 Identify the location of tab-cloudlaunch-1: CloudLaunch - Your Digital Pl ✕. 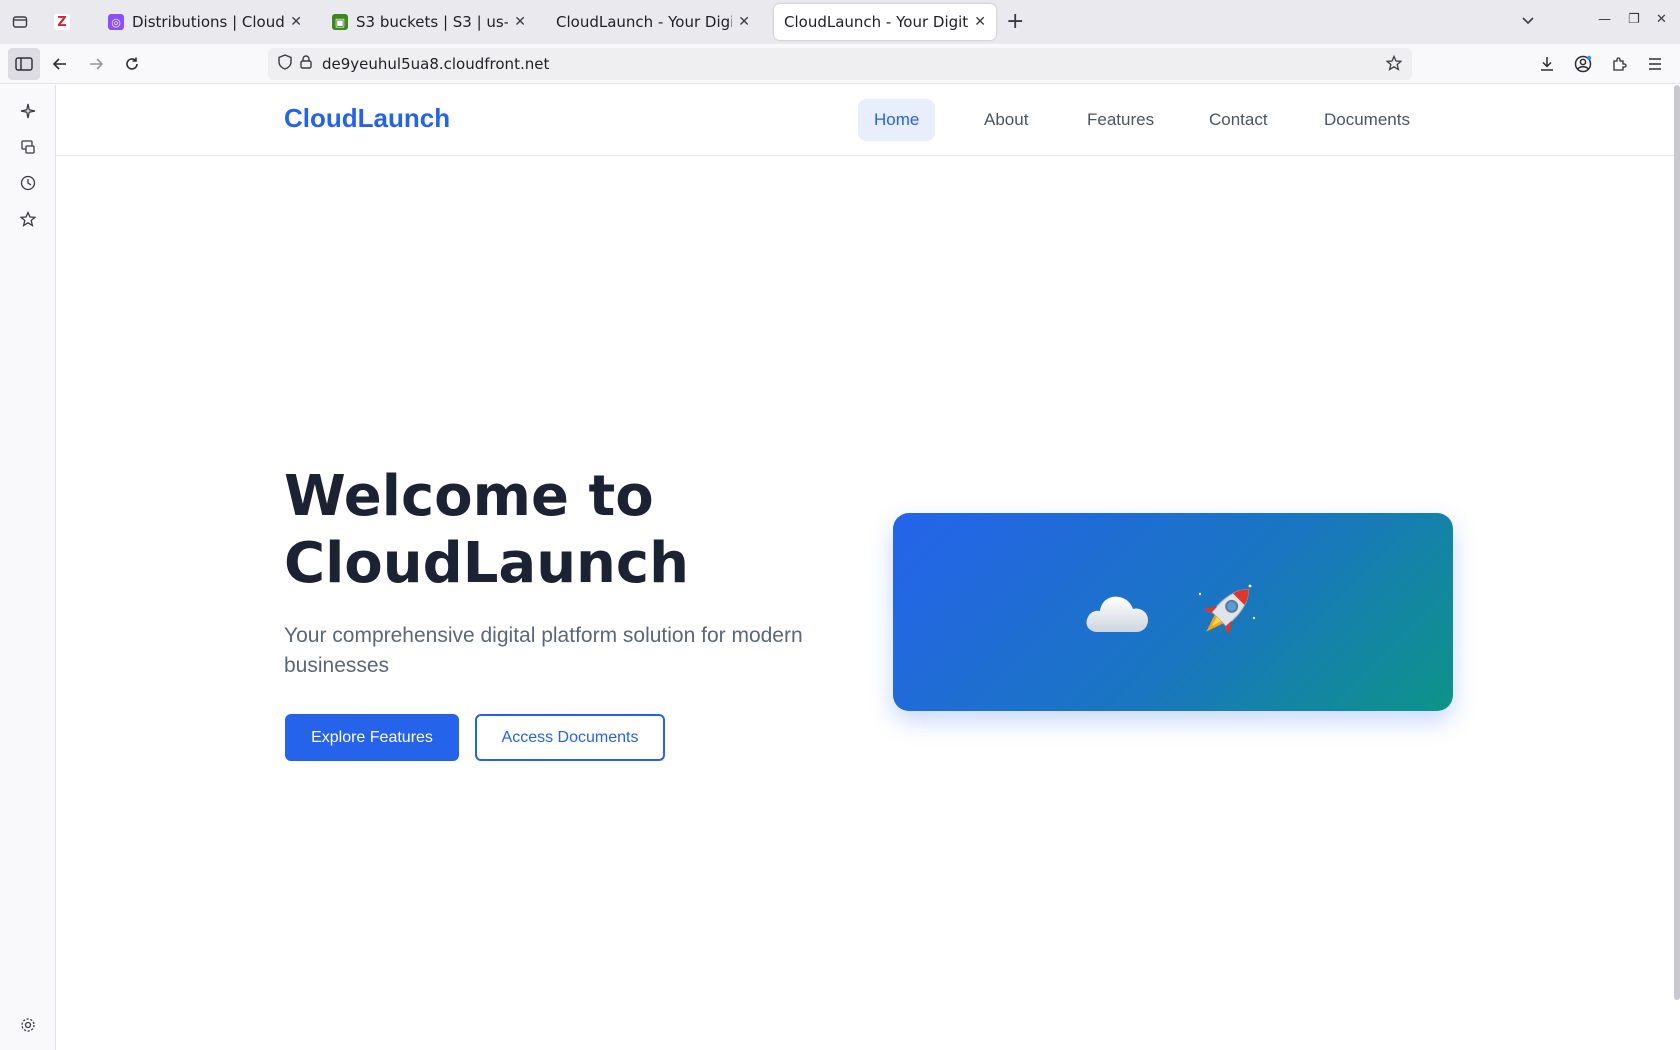
(653, 22).